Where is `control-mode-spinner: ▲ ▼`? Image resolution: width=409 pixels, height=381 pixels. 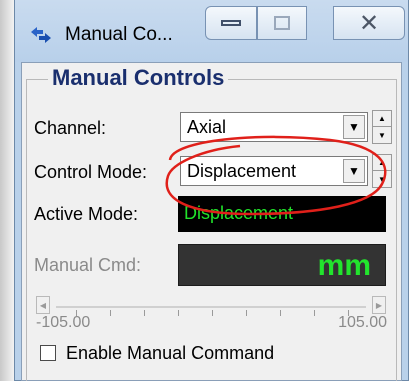
control-mode-spinner: ▲ ▼ is located at coordinates (382, 171).